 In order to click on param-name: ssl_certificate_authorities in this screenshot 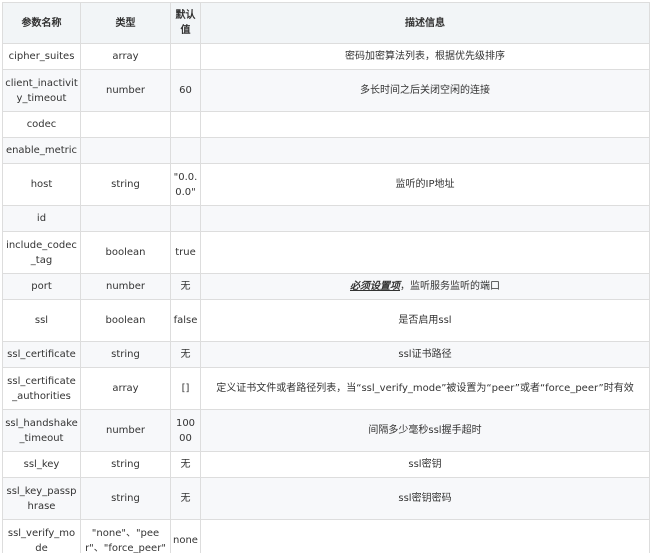, I will do `click(41, 388)`.